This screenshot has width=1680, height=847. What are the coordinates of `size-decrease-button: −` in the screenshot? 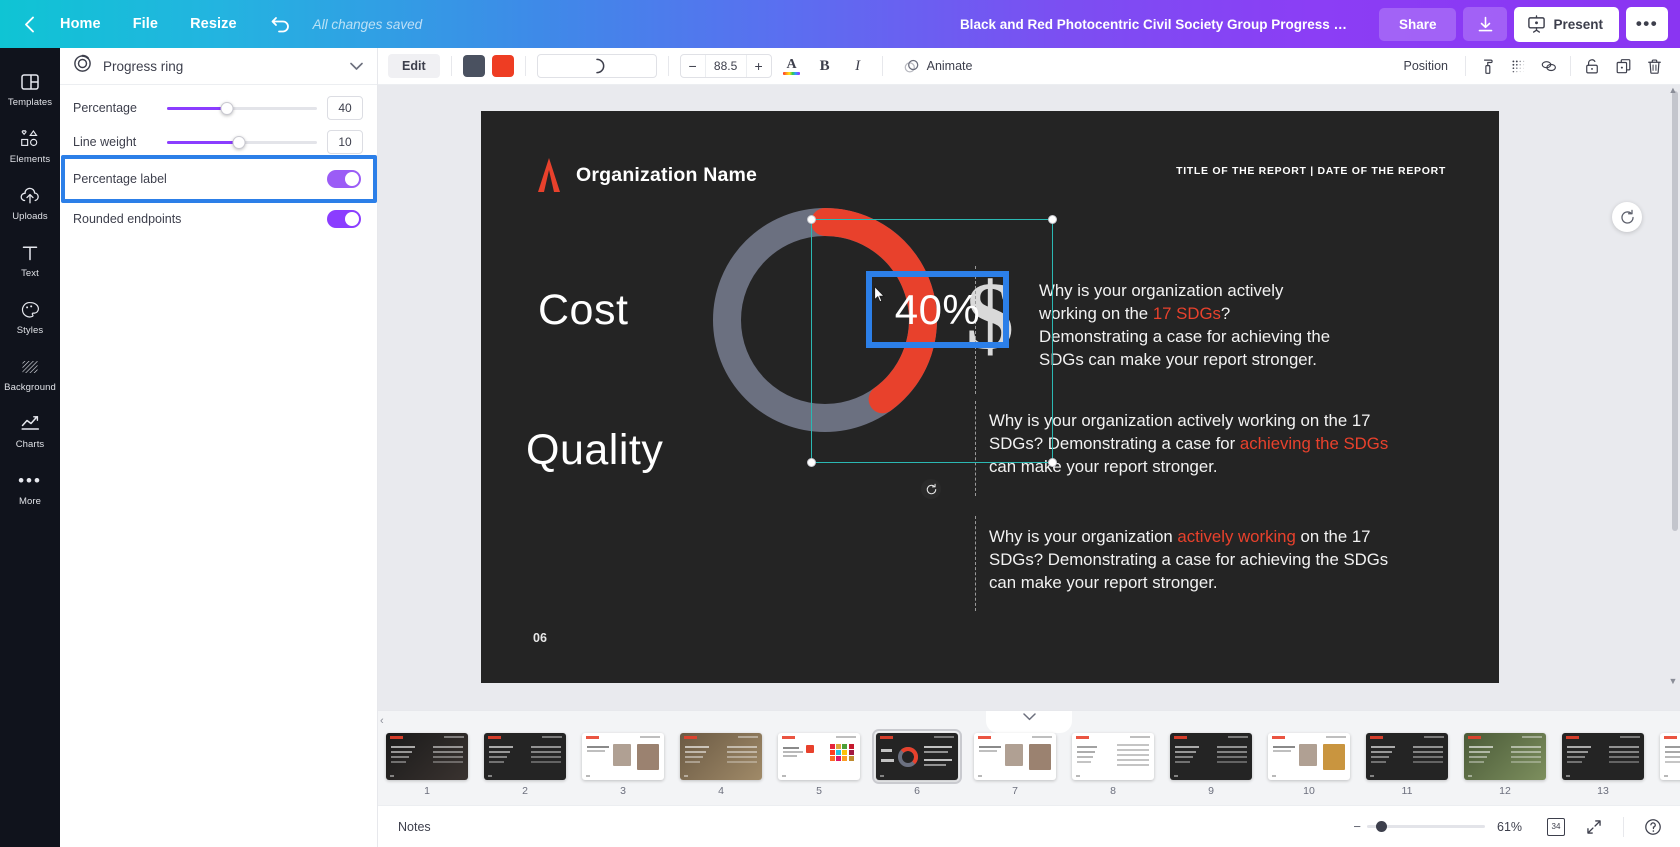 It's located at (693, 66).